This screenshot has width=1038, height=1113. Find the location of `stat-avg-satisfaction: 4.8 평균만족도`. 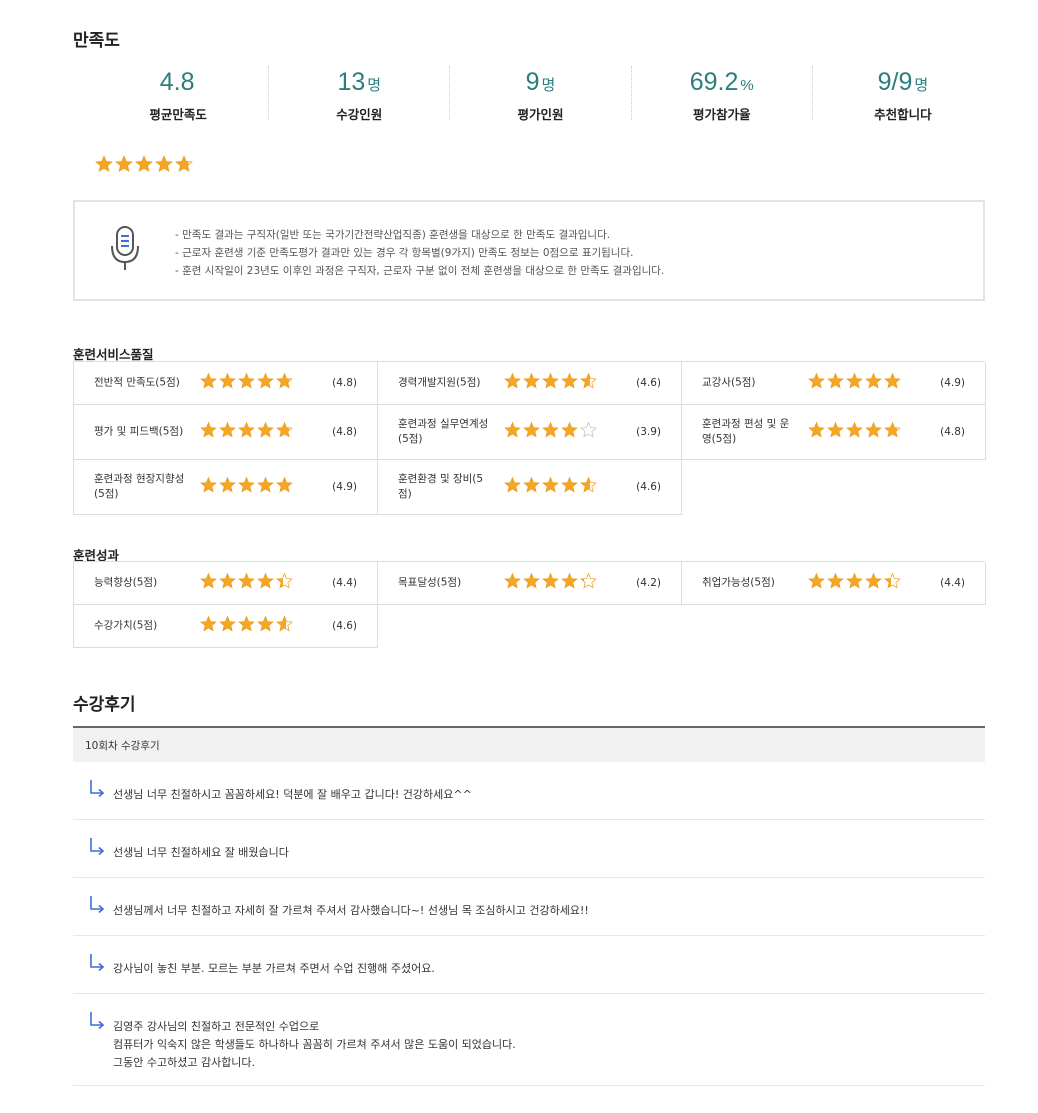

stat-avg-satisfaction: 4.8 평균만족도 is located at coordinates (178, 94).